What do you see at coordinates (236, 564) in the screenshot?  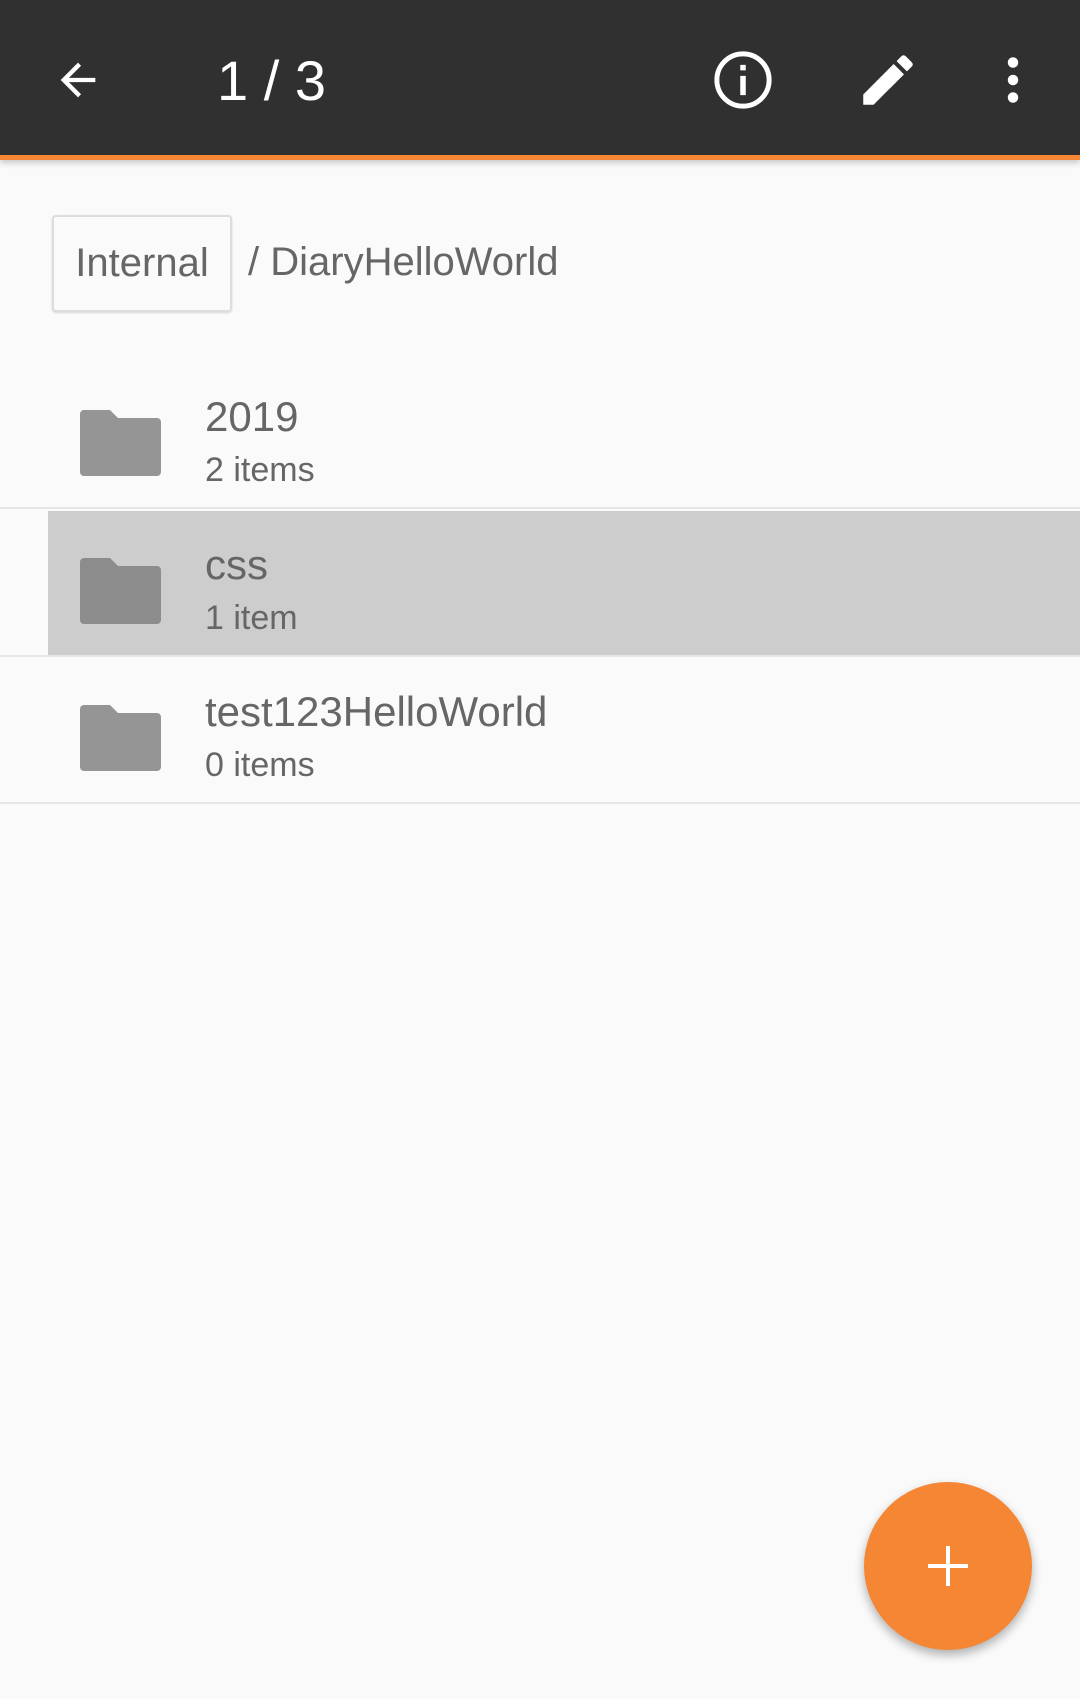 I see `folder-name: css` at bounding box center [236, 564].